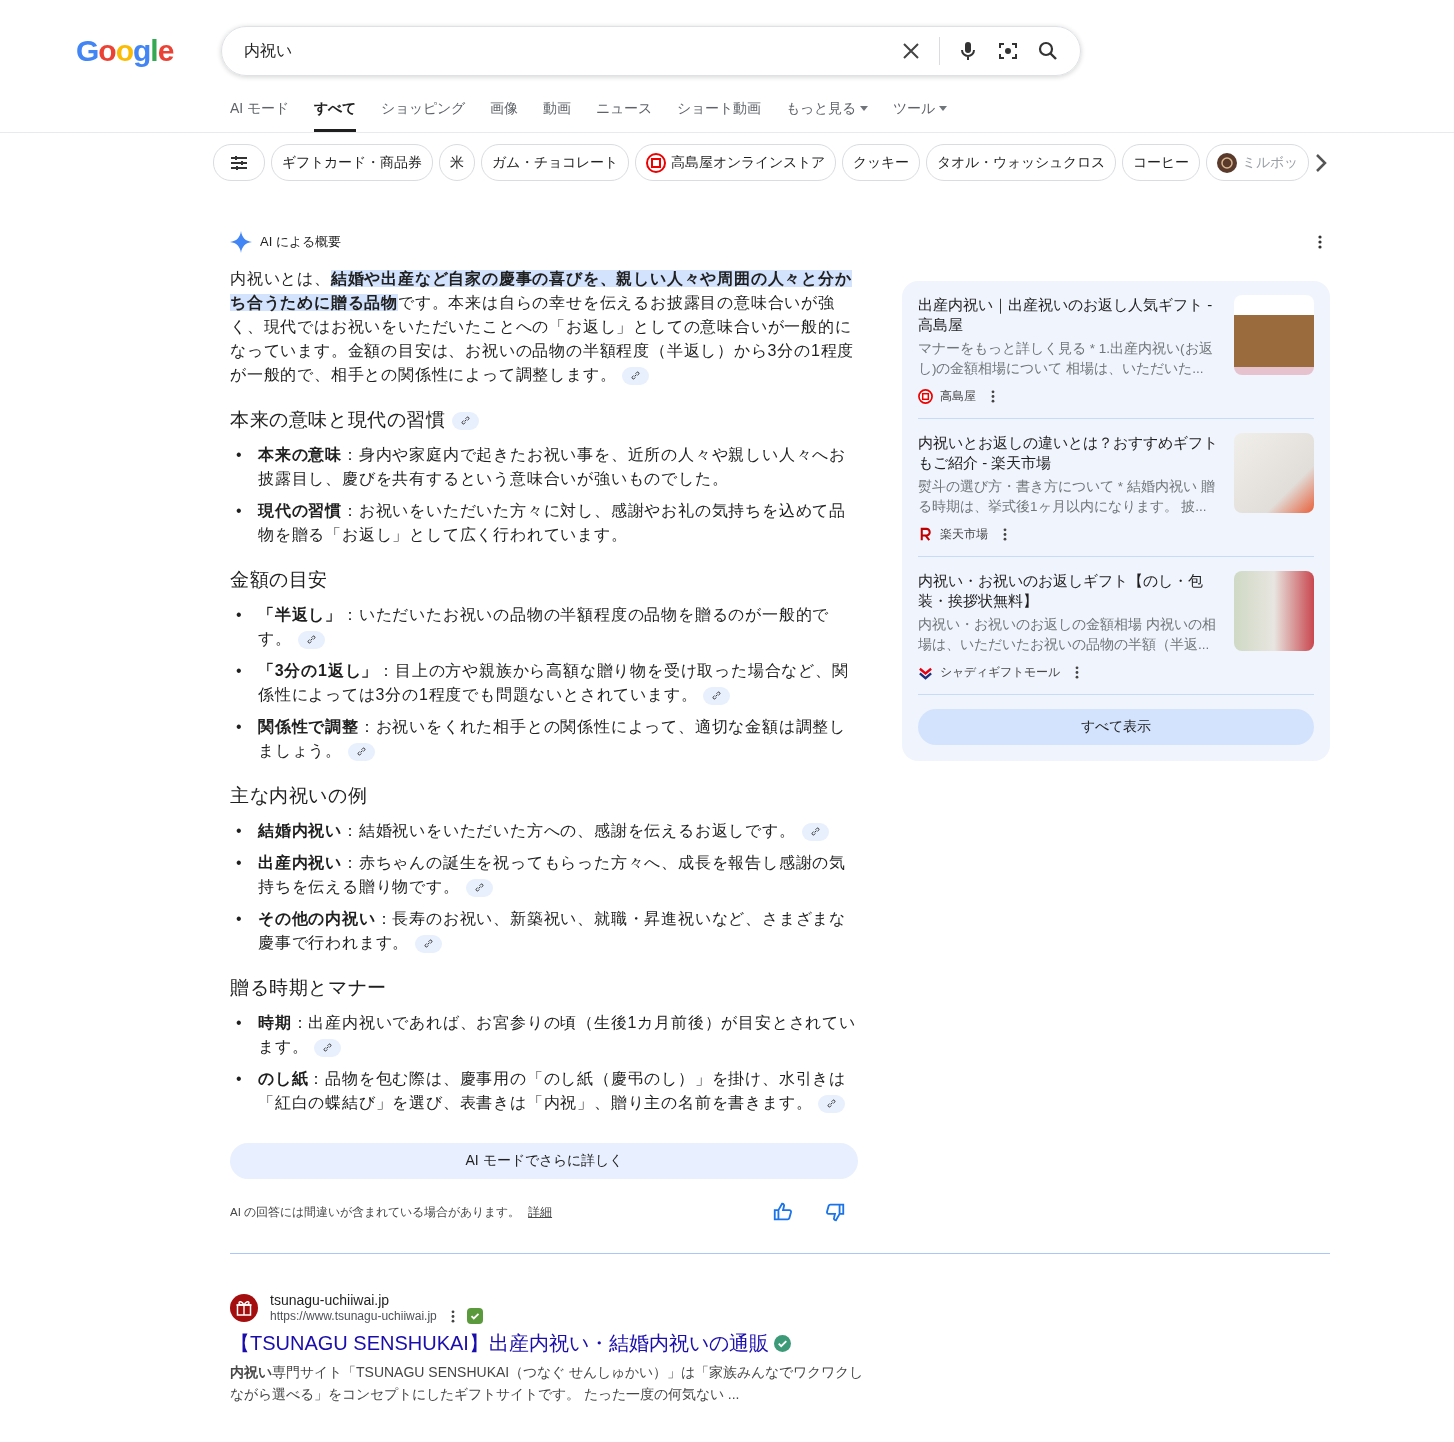  What do you see at coordinates (423, 116) in the screenshot?
I see `search-tab: ショッピング` at bounding box center [423, 116].